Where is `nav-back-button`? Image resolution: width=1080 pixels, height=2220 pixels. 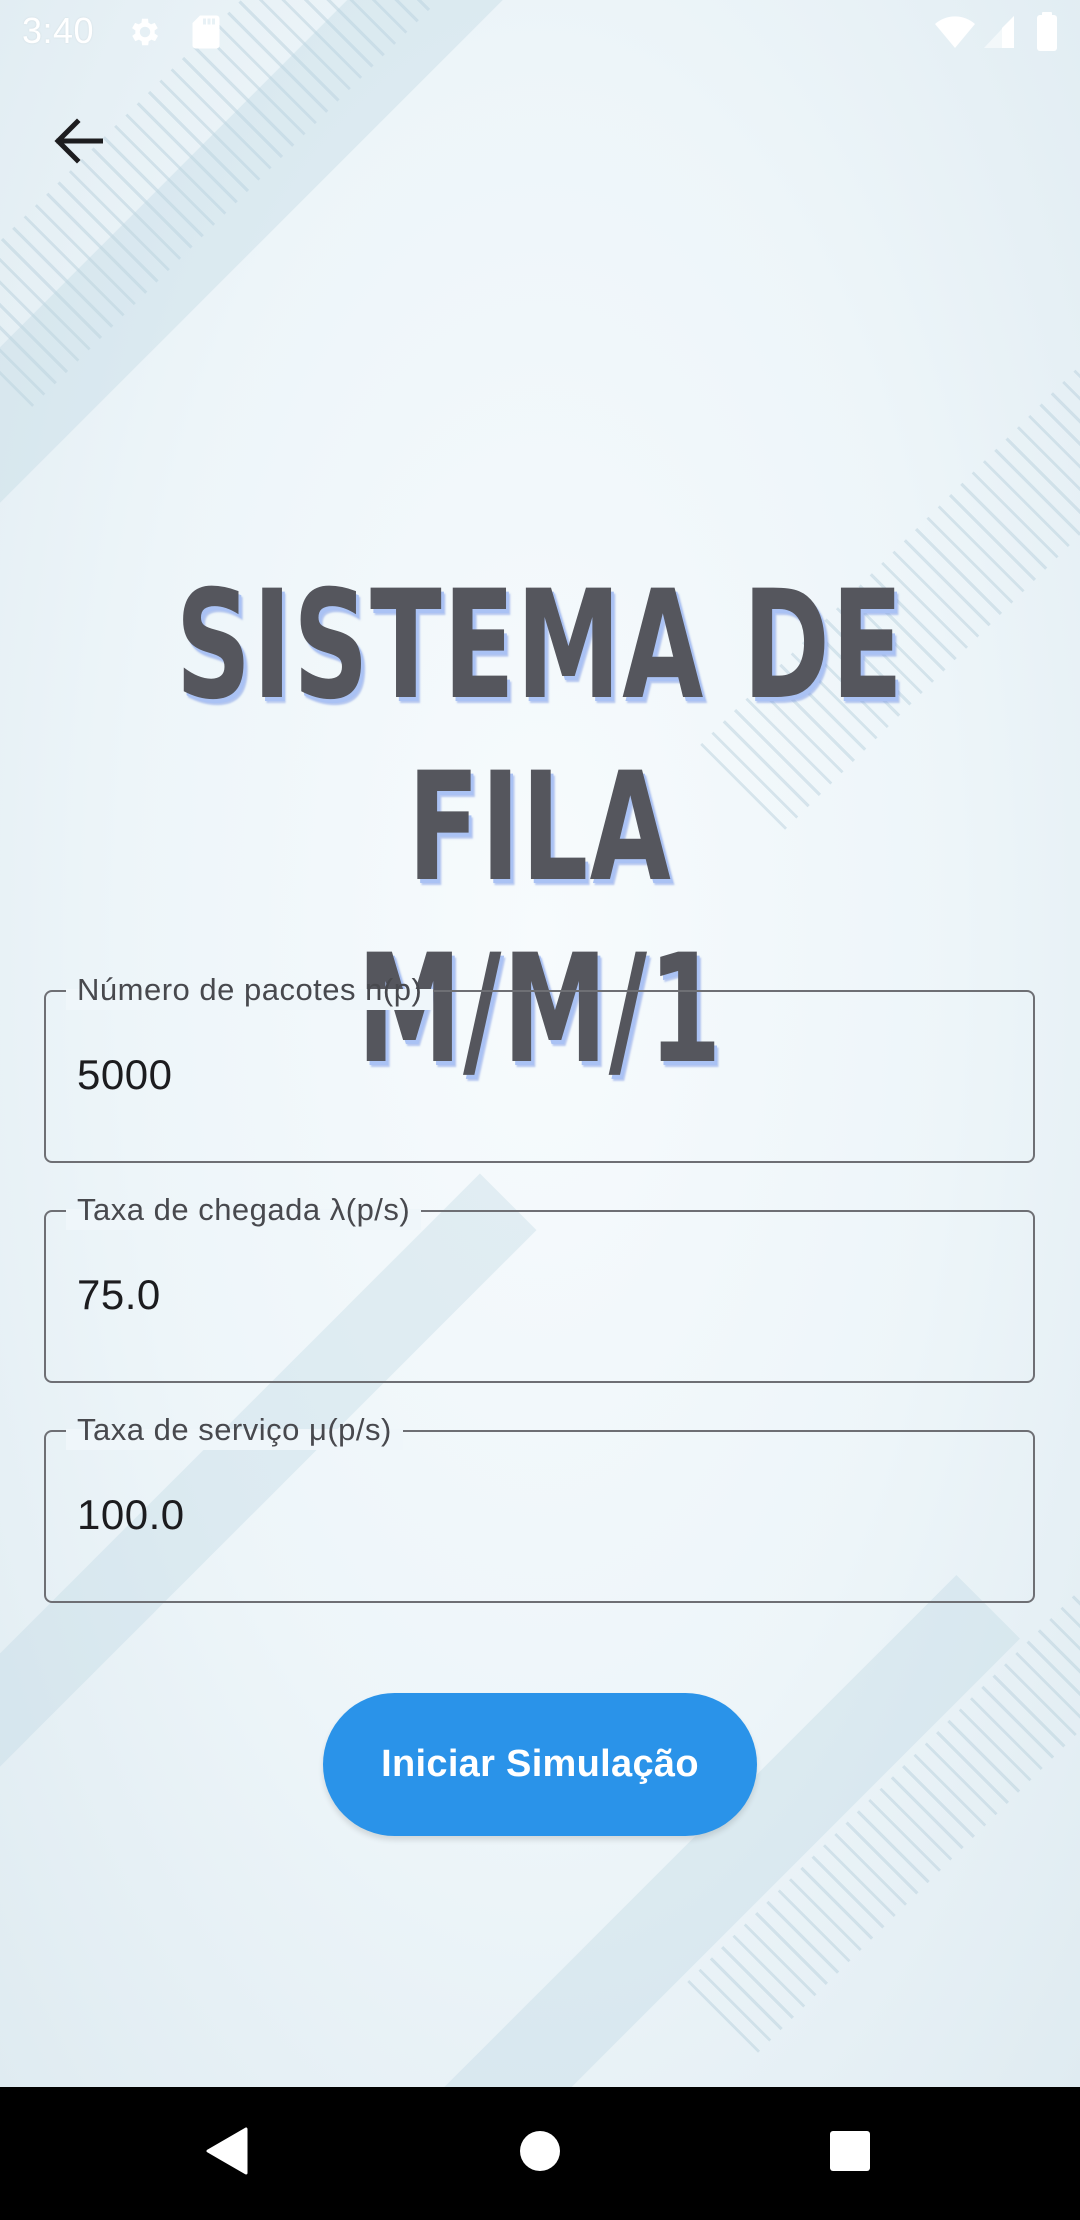 nav-back-button is located at coordinates (226, 2153).